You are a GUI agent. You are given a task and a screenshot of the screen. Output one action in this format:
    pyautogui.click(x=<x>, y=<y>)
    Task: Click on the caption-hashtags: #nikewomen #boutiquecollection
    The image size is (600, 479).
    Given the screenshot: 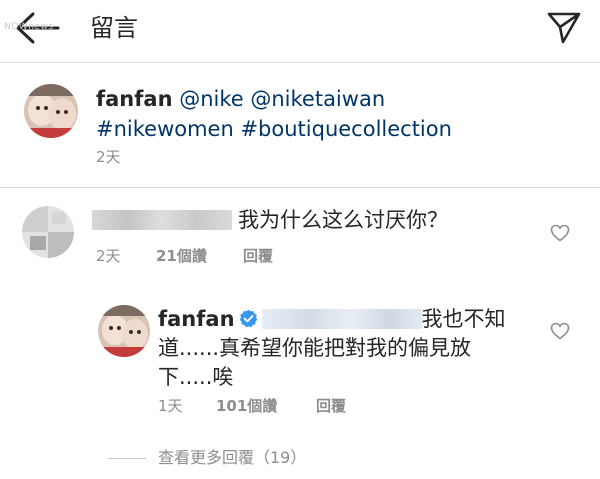 What is the action you would take?
    pyautogui.click(x=274, y=129)
    